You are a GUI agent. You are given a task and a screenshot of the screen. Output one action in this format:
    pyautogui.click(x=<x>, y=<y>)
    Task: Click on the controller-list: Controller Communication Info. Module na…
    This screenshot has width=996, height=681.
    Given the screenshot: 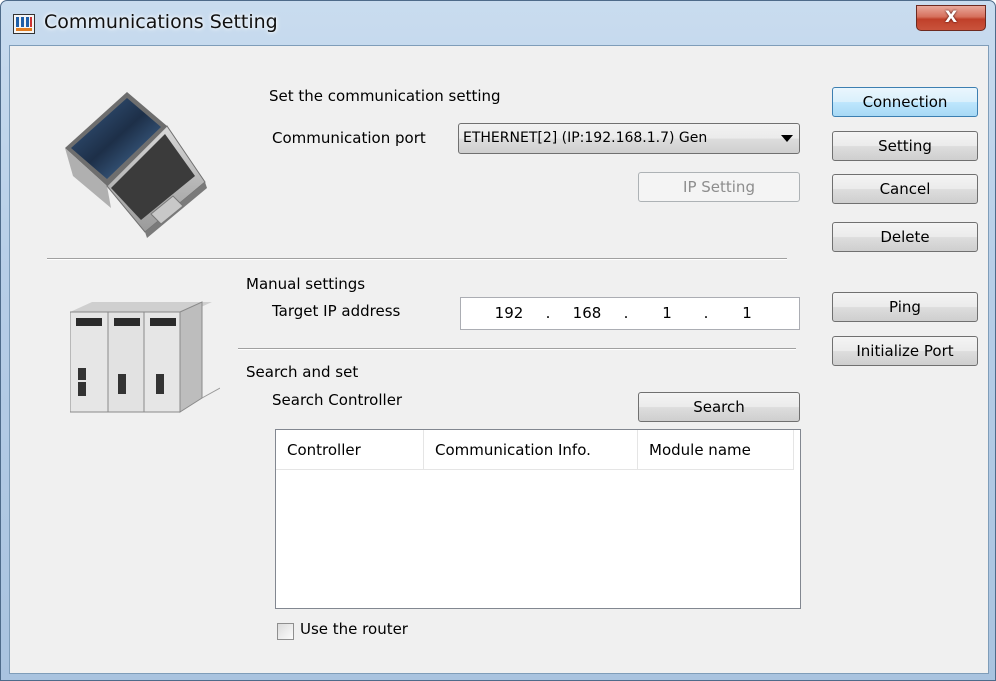 What is the action you would take?
    pyautogui.click(x=538, y=519)
    